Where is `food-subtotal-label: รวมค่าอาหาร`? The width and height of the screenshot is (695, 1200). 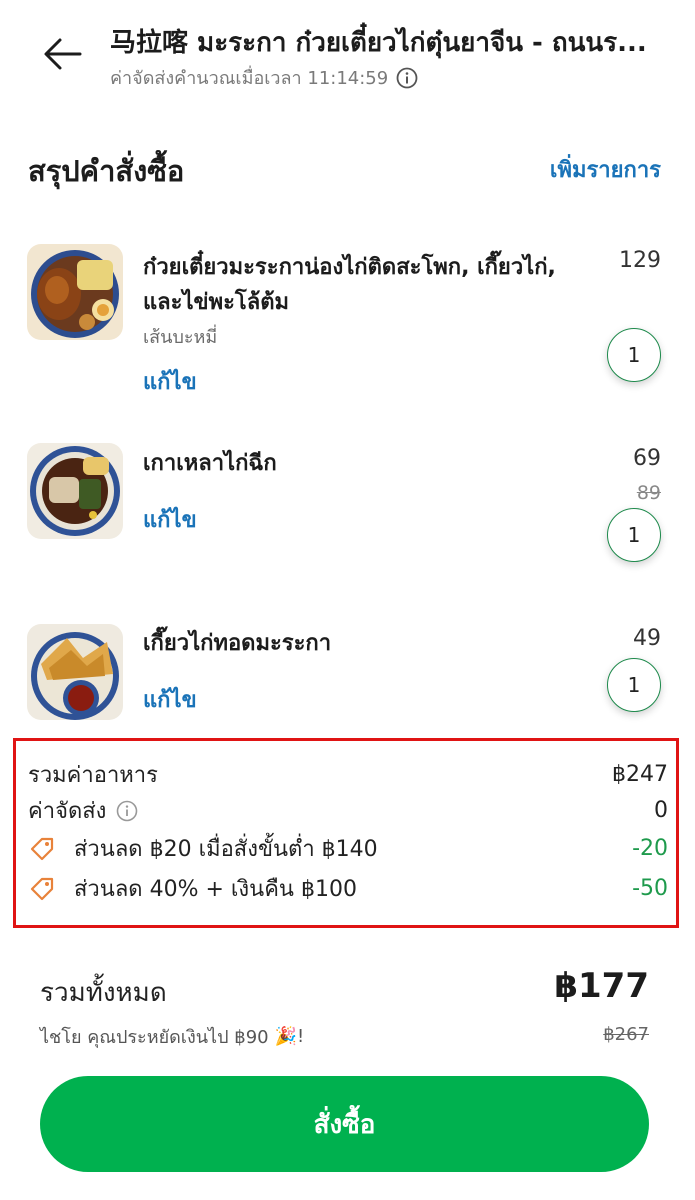 food-subtotal-label: รวมค่าอาหาร is located at coordinates (93, 775).